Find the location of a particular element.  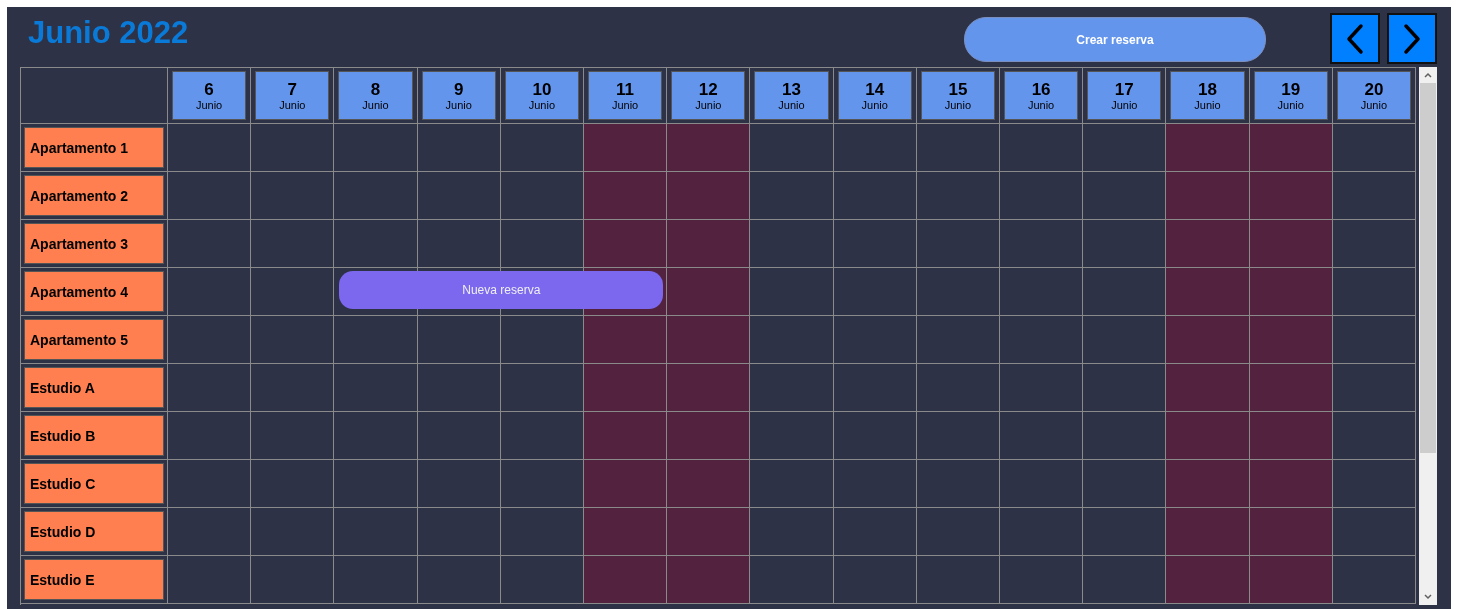

previous-button is located at coordinates (1355, 38).